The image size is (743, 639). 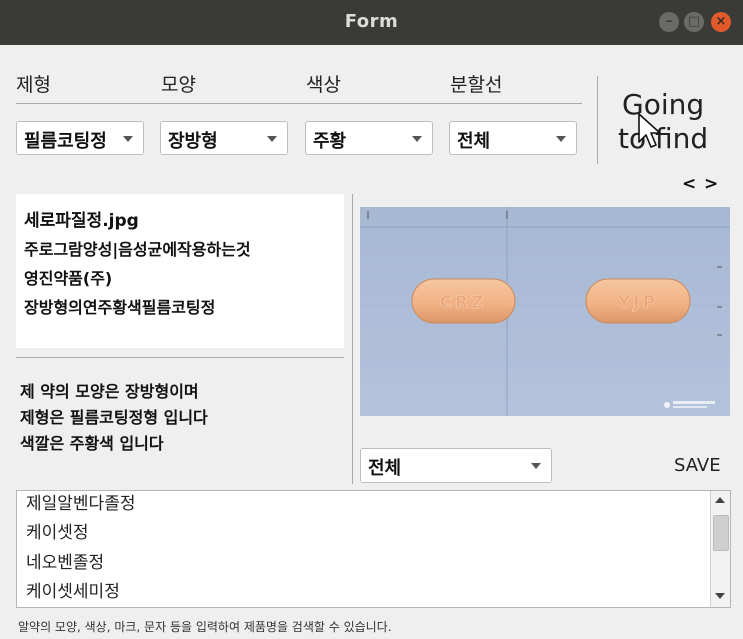 What do you see at coordinates (720, 500) in the screenshot?
I see `scroll-up-icon` at bounding box center [720, 500].